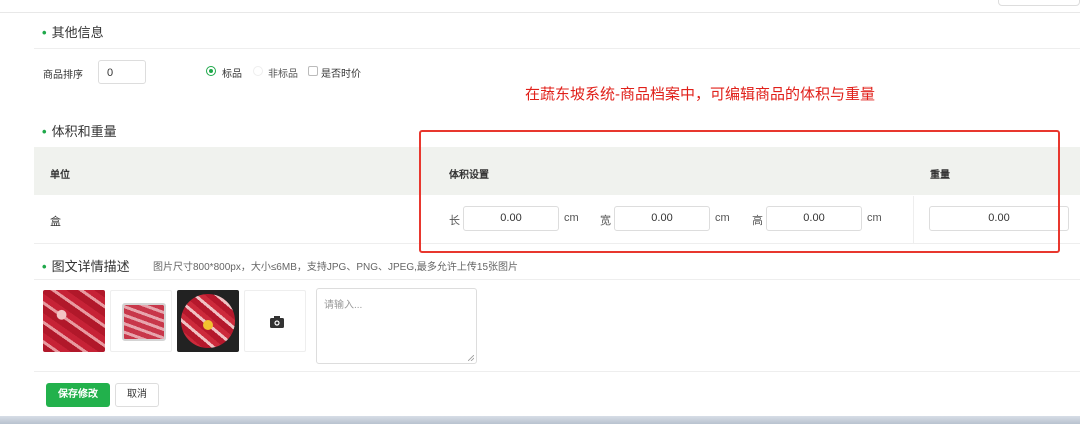  I want to click on annotation-text: 在蔬东坡系统-商品档案中，可编辑商品的体积与重量, so click(700, 94).